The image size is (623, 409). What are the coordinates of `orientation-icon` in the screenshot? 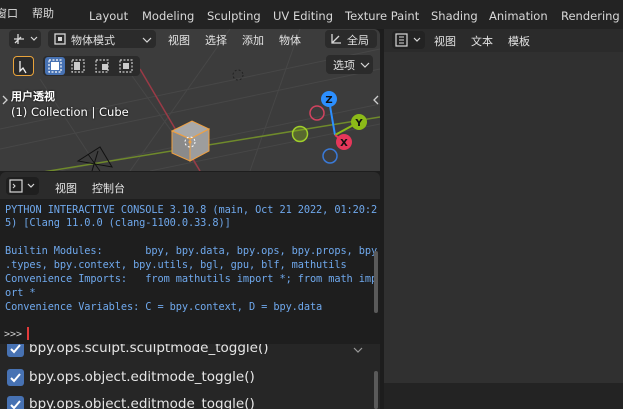 It's located at (336, 39).